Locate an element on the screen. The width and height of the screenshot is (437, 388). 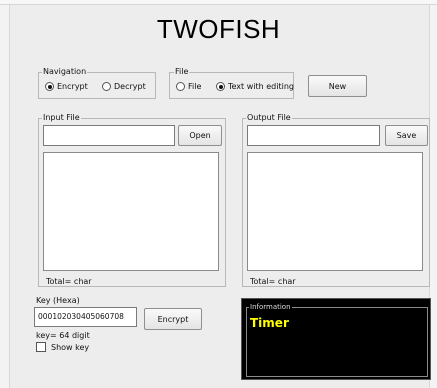
save-button: Save is located at coordinates (406, 135).